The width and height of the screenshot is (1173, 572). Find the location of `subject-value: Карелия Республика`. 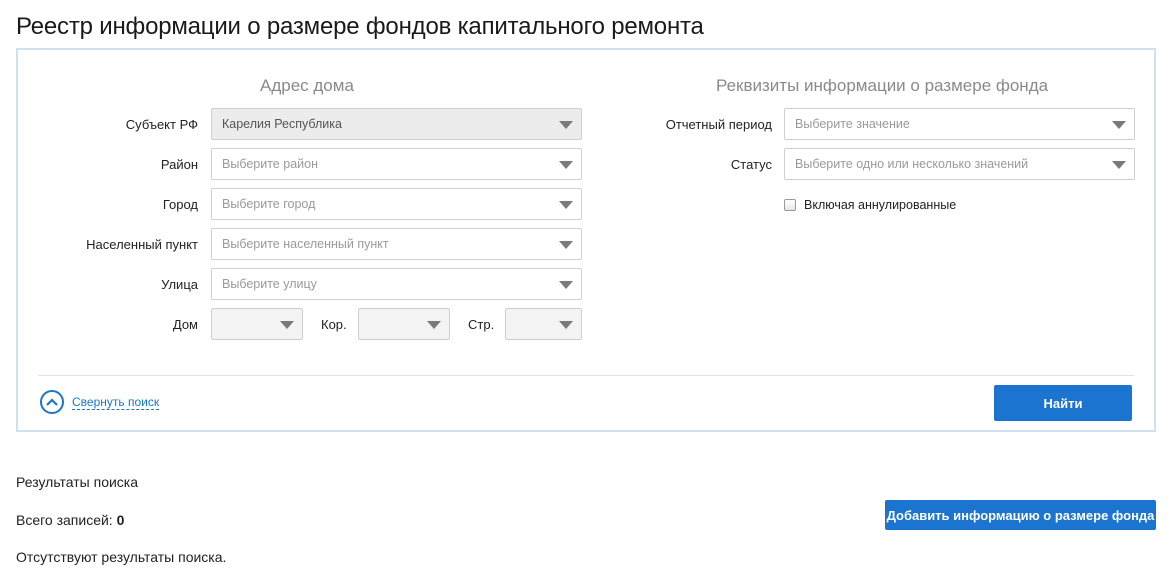

subject-value: Карелия Республика is located at coordinates (282, 124).